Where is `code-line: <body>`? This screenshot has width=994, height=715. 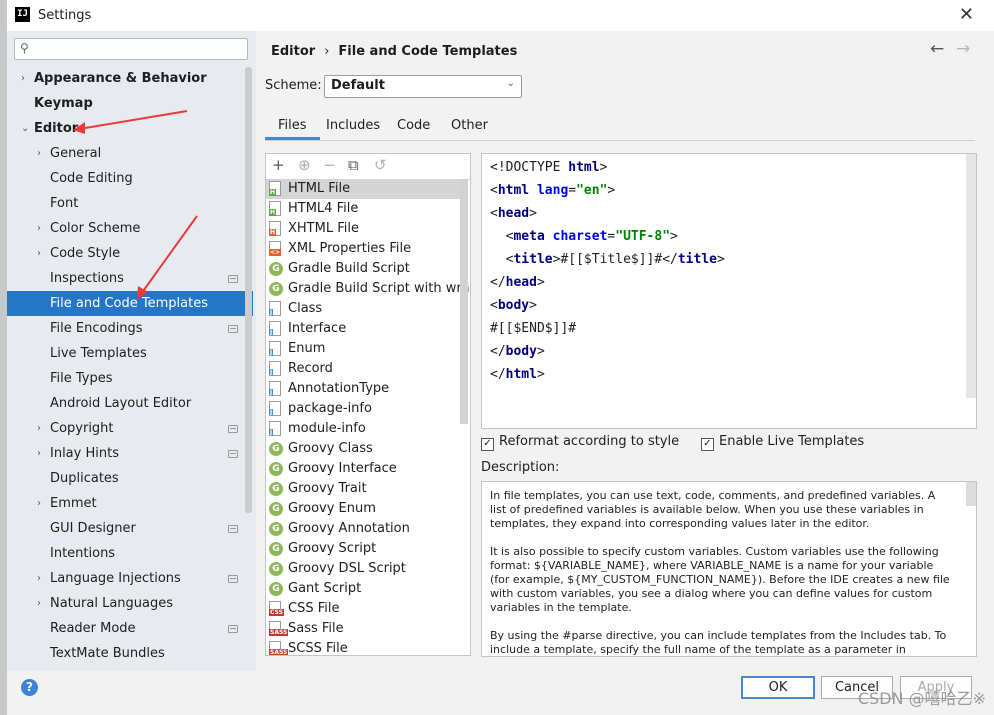
code-line: <body> is located at coordinates (513, 305).